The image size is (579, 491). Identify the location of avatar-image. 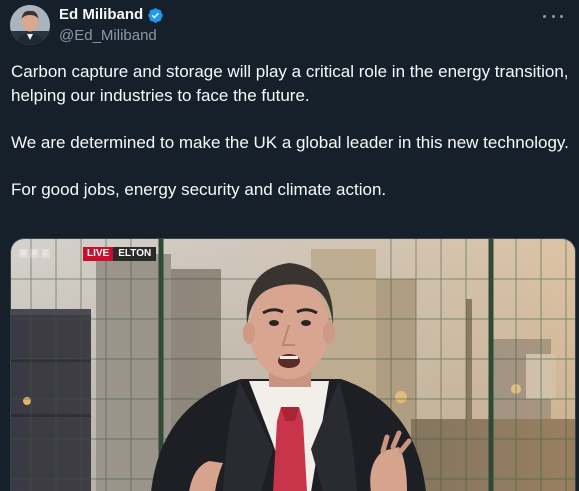
(30, 25).